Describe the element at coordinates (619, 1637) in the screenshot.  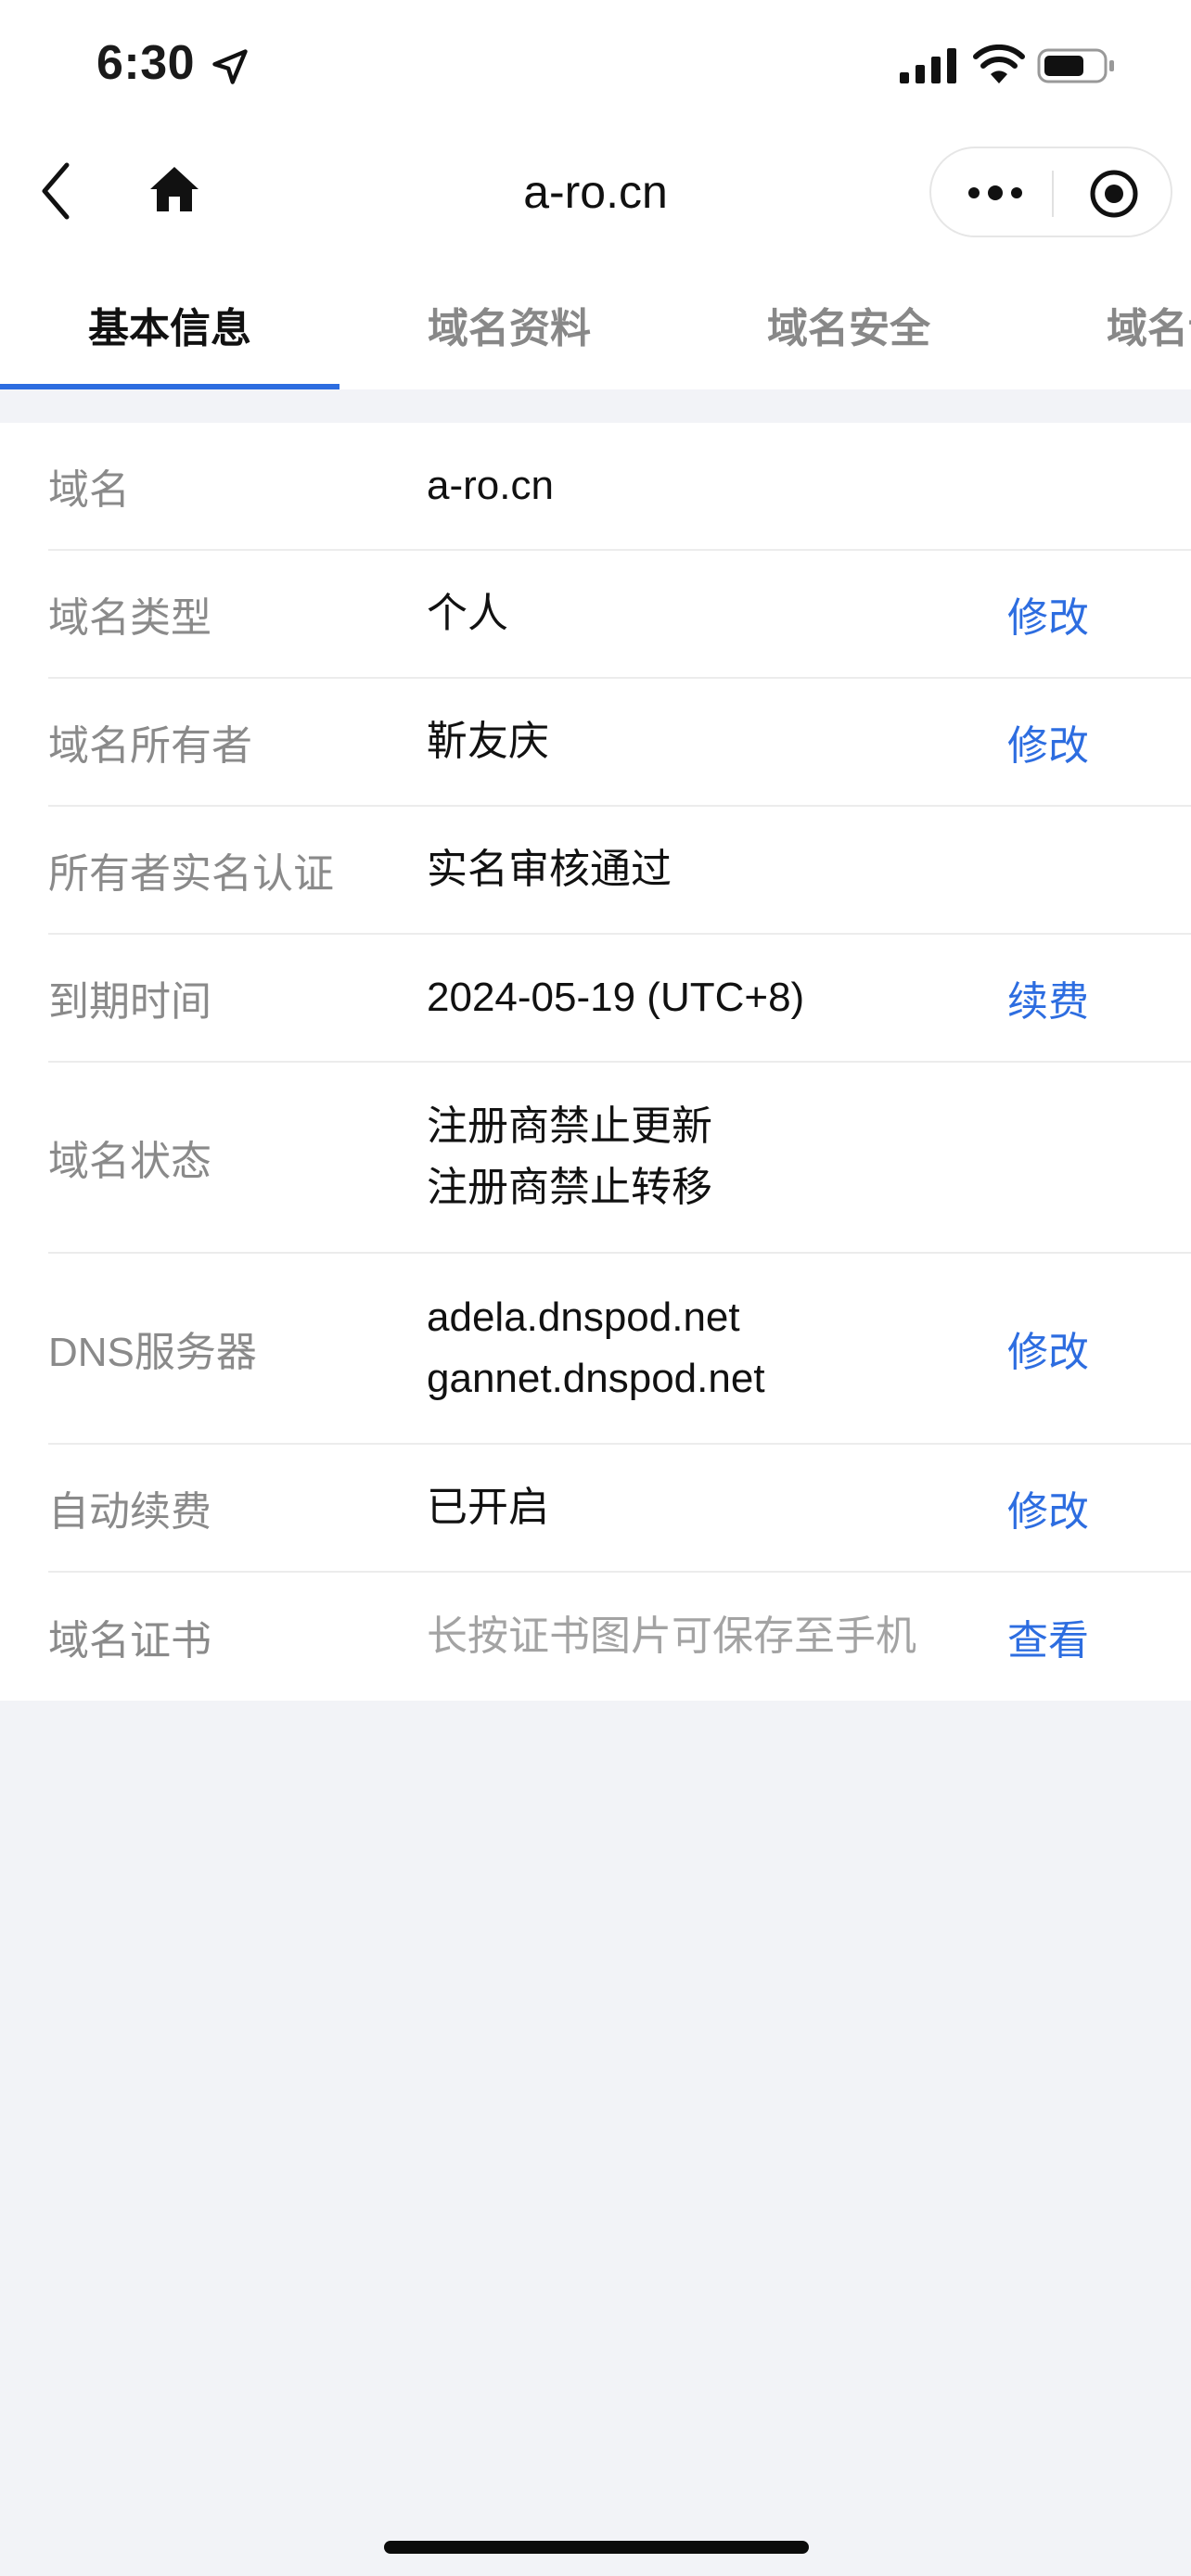
I see `row-domain-certificate: 域名证书 长按证书图片可保存至手机 查看` at that location.